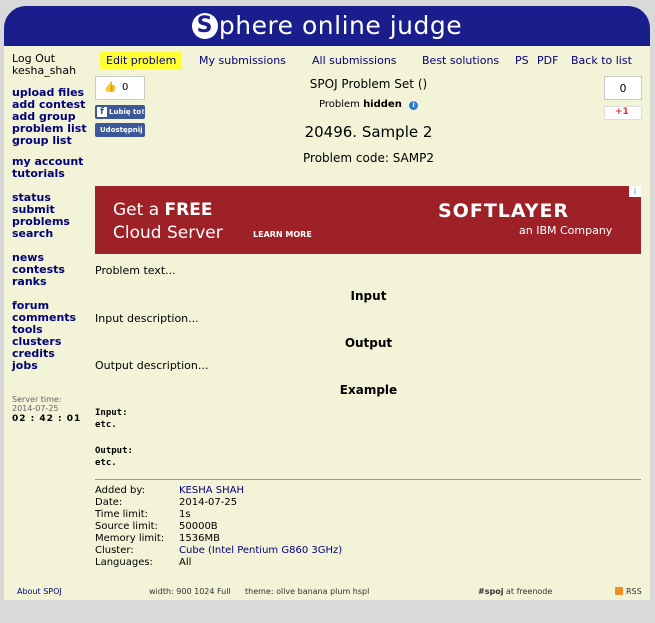 This screenshot has height=623, width=655. What do you see at coordinates (126, 526) in the screenshot?
I see `info-label-source-limit: Source limit:` at bounding box center [126, 526].